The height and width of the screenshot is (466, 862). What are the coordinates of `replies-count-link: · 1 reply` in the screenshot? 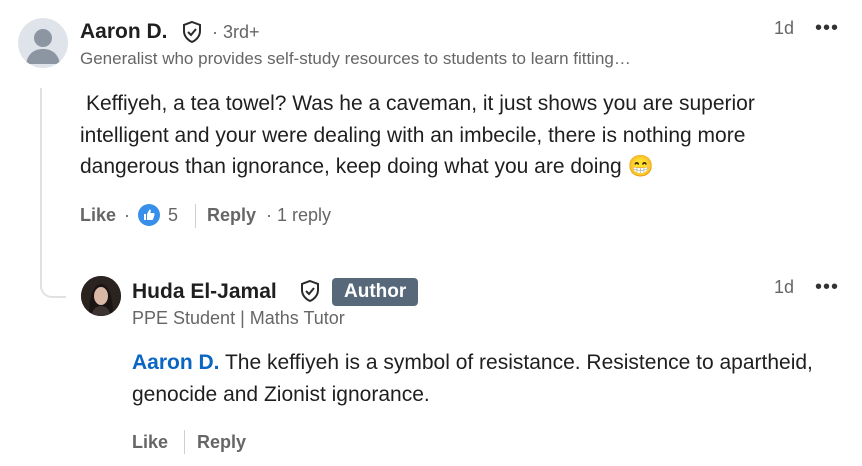 It's located at (298, 215).